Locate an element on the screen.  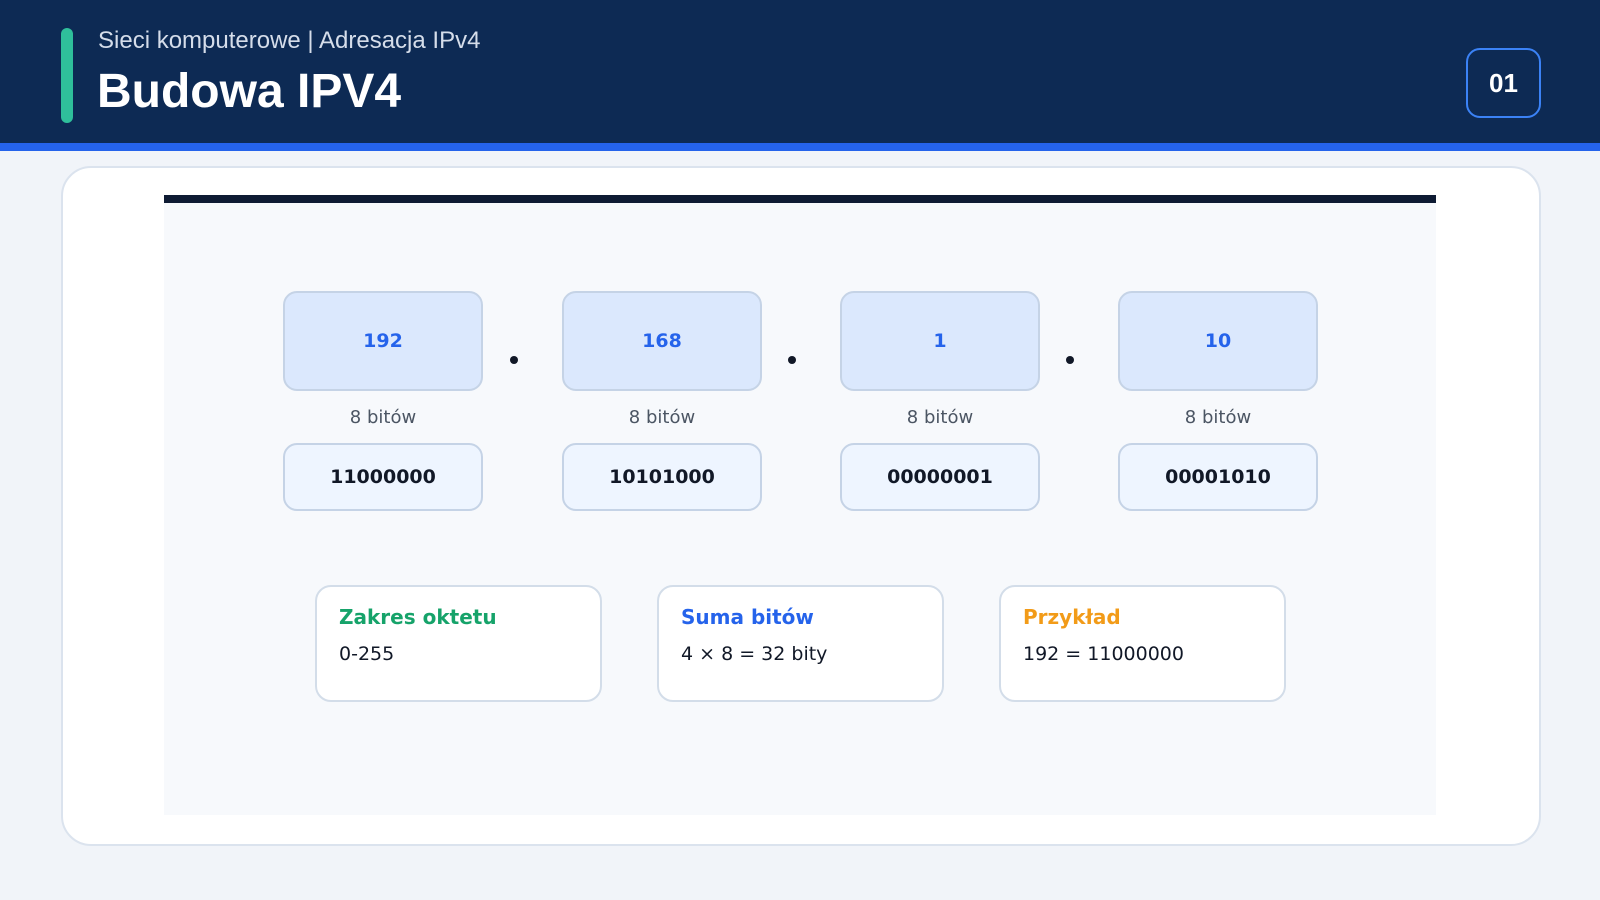
info-card-example: Przykład 192 = 11000000 is located at coordinates (1142, 643).